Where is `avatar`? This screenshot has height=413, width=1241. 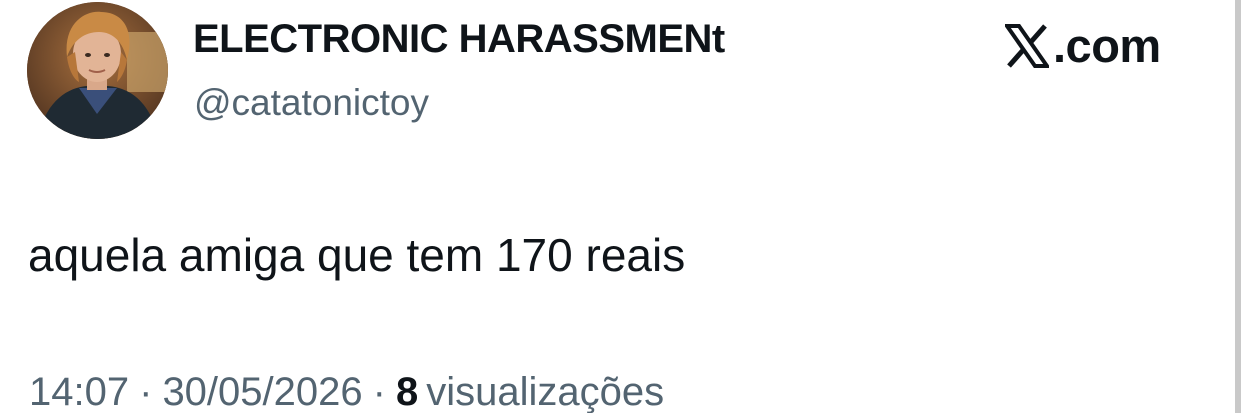
avatar is located at coordinates (97, 70).